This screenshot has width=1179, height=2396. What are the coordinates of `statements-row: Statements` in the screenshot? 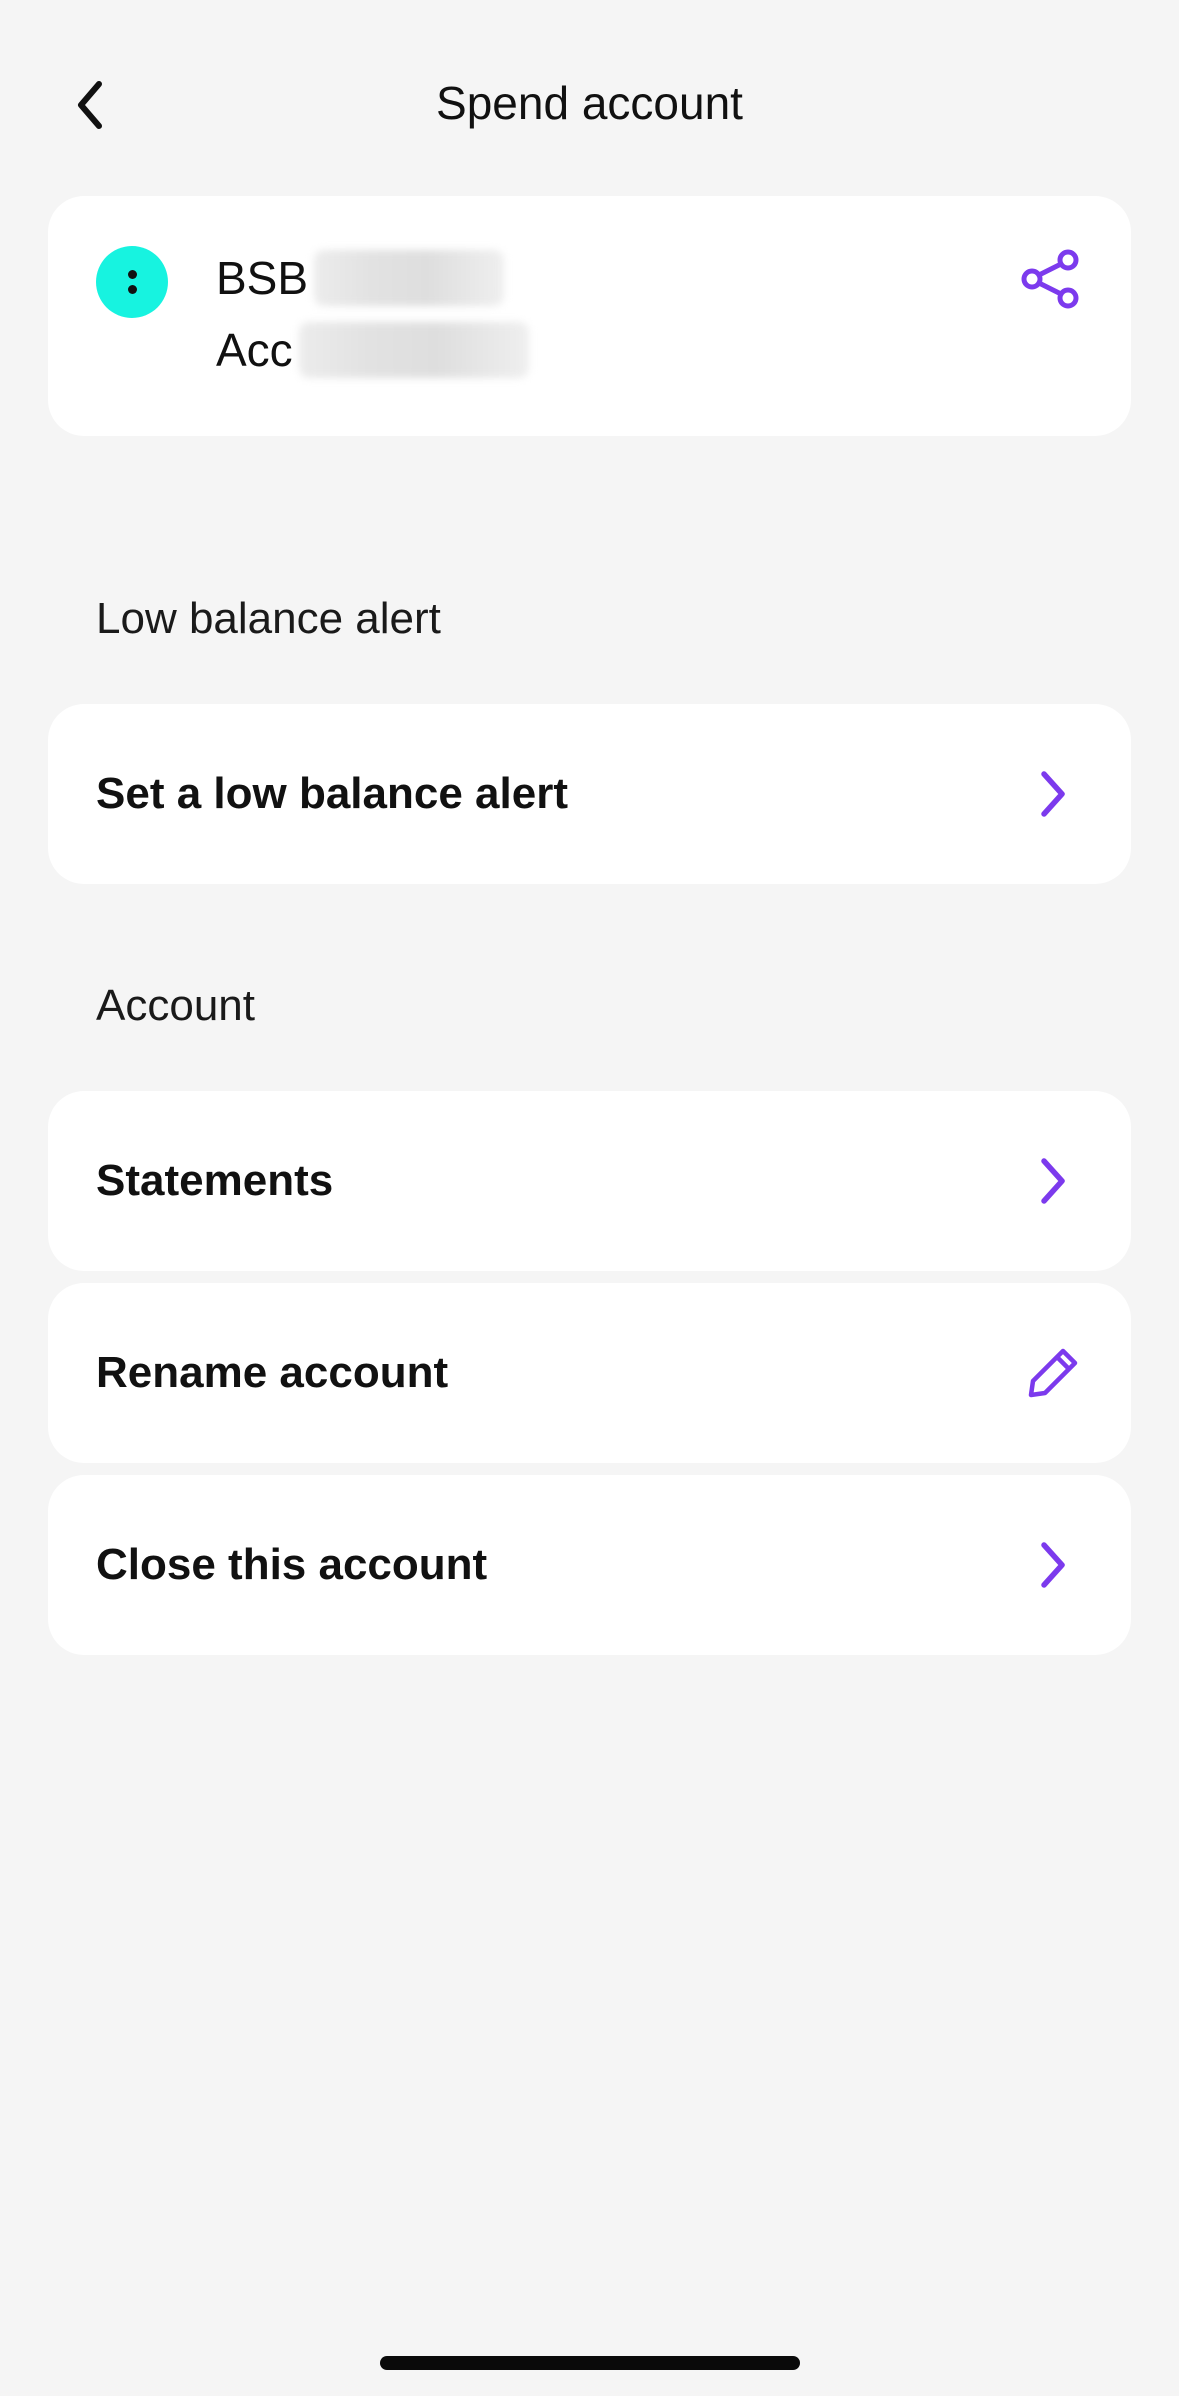 It's located at (589, 1181).